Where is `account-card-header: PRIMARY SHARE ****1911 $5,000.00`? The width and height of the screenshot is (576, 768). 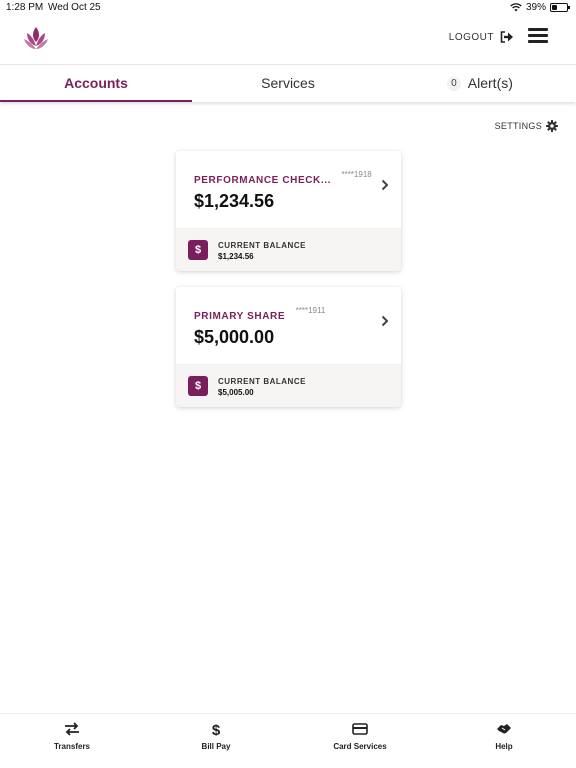
account-card-header: PRIMARY SHARE ****1911 $5,000.00 is located at coordinates (288, 325).